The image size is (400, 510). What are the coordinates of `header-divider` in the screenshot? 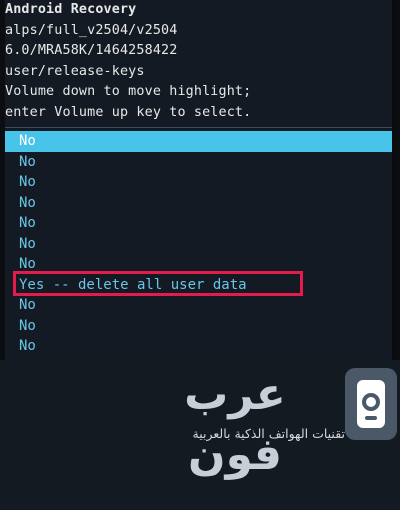 It's located at (201, 127).